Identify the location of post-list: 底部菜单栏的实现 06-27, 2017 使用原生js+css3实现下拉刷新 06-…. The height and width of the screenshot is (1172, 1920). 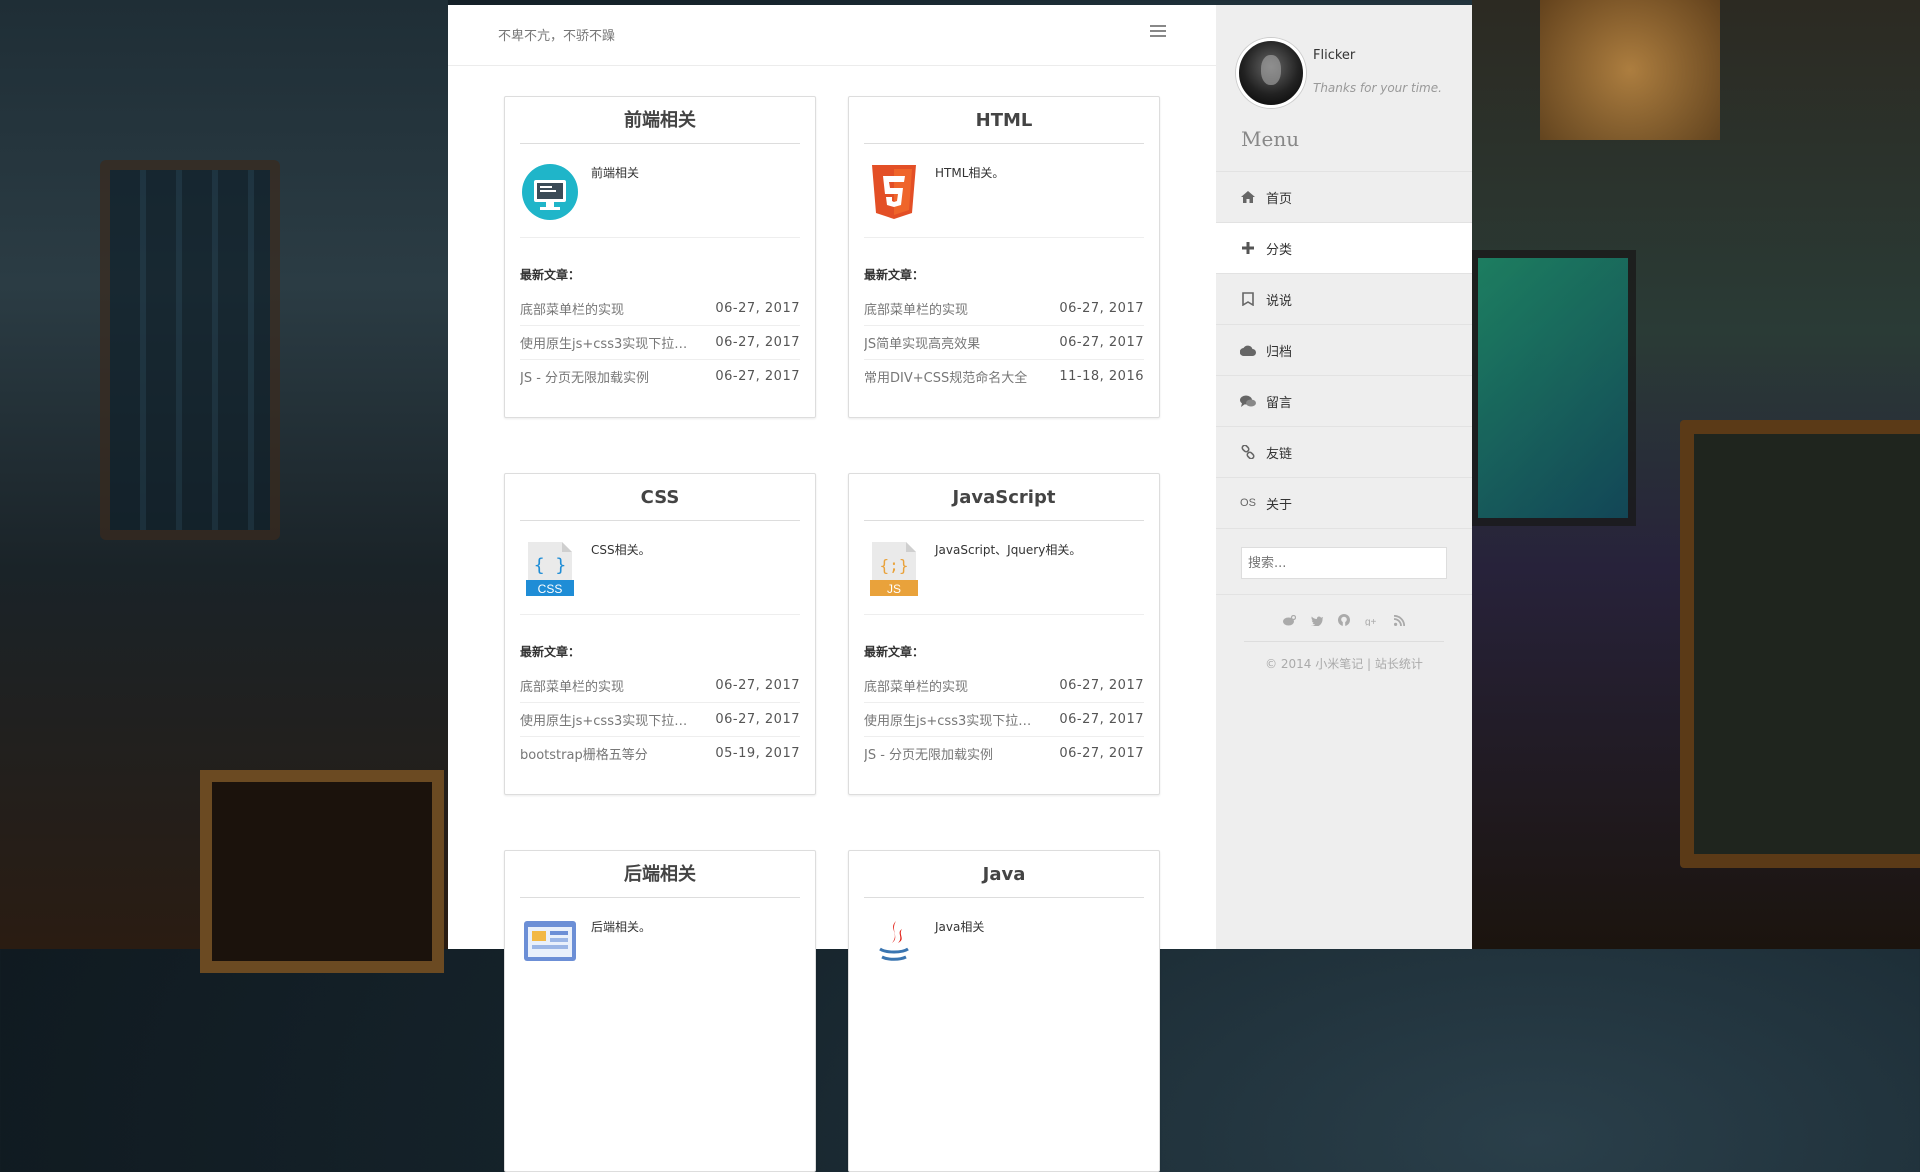
(660, 342).